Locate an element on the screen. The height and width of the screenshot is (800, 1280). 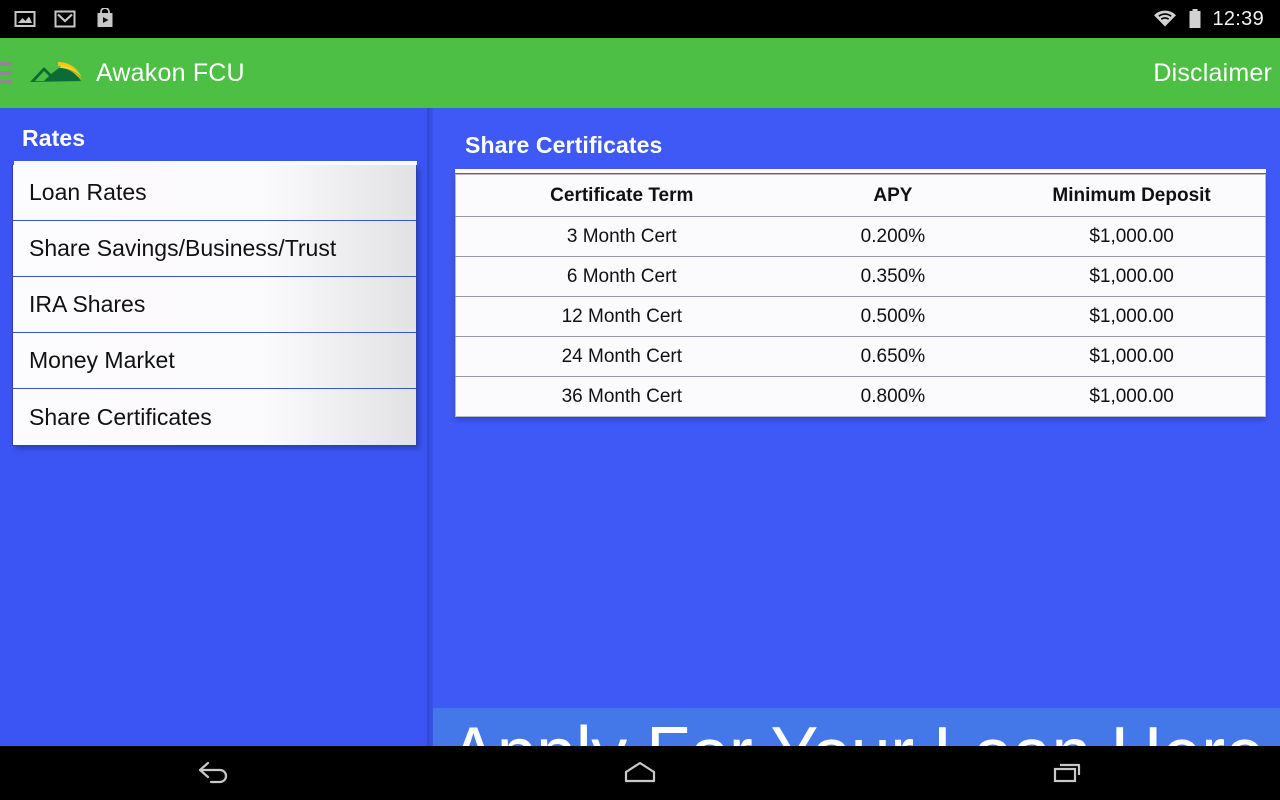
disclaimer-button: Disclaimer is located at coordinates (1212, 73).